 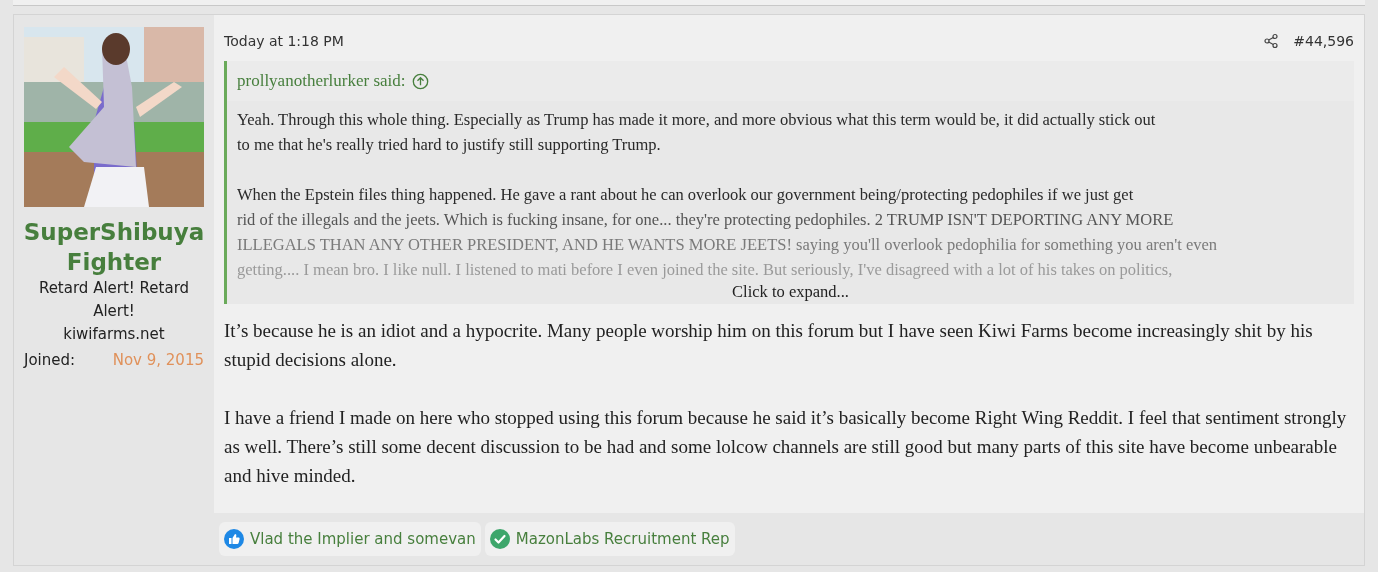 What do you see at coordinates (728, 245) in the screenshot?
I see `quote-line: ILLEGALS THAN ANY OTHER PRESIDENT, AND HE WANTS MORE JEETS! saying you'll overlook pedophilia for something you aren't even` at bounding box center [728, 245].